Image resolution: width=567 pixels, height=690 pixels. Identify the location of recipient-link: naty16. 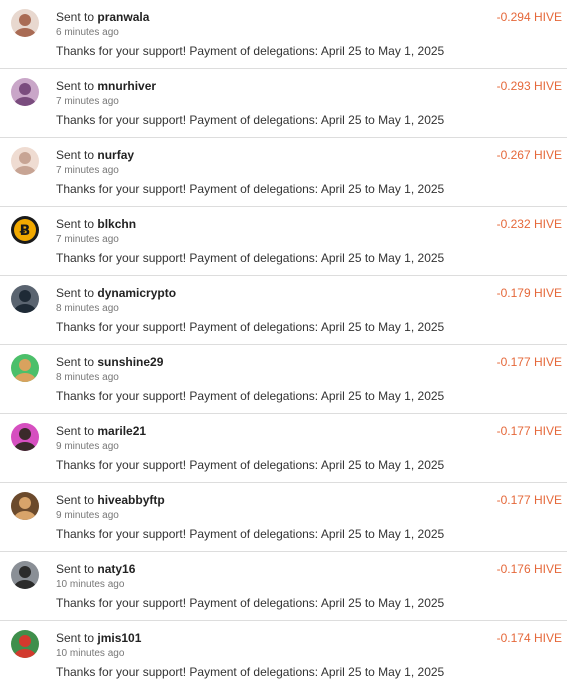
(116, 569).